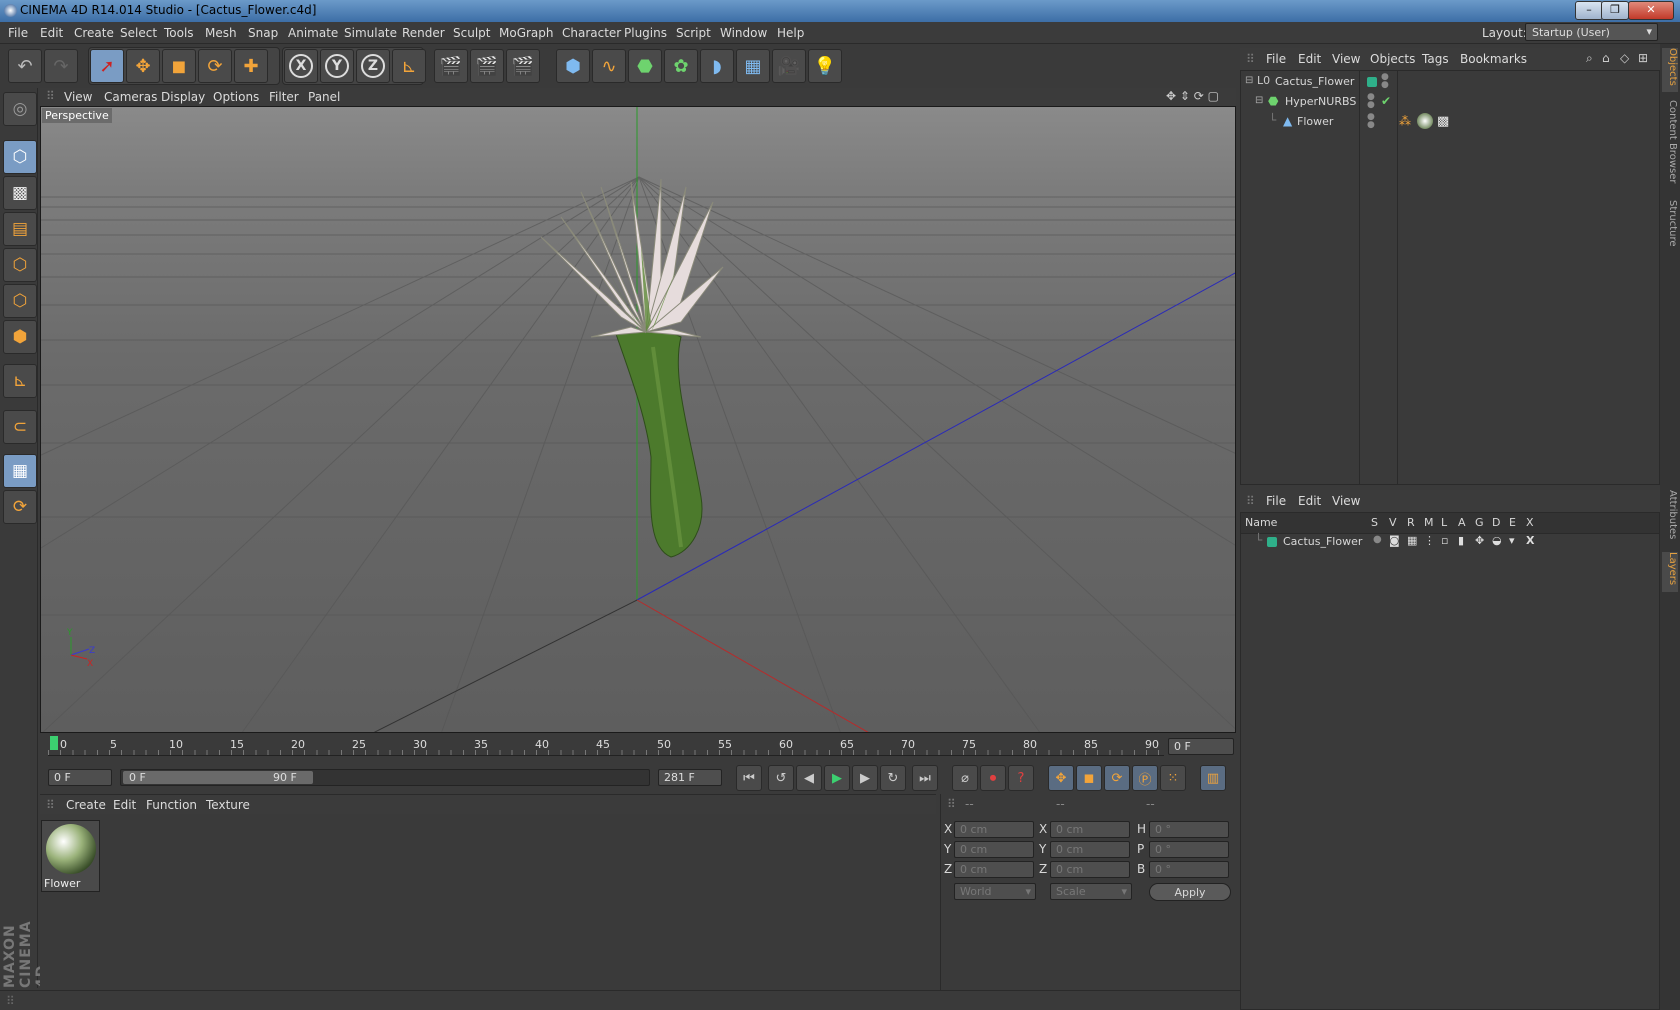 Image resolution: width=1680 pixels, height=1010 pixels. What do you see at coordinates (373, 66) in the screenshot?
I see `axis-z-button: Z` at bounding box center [373, 66].